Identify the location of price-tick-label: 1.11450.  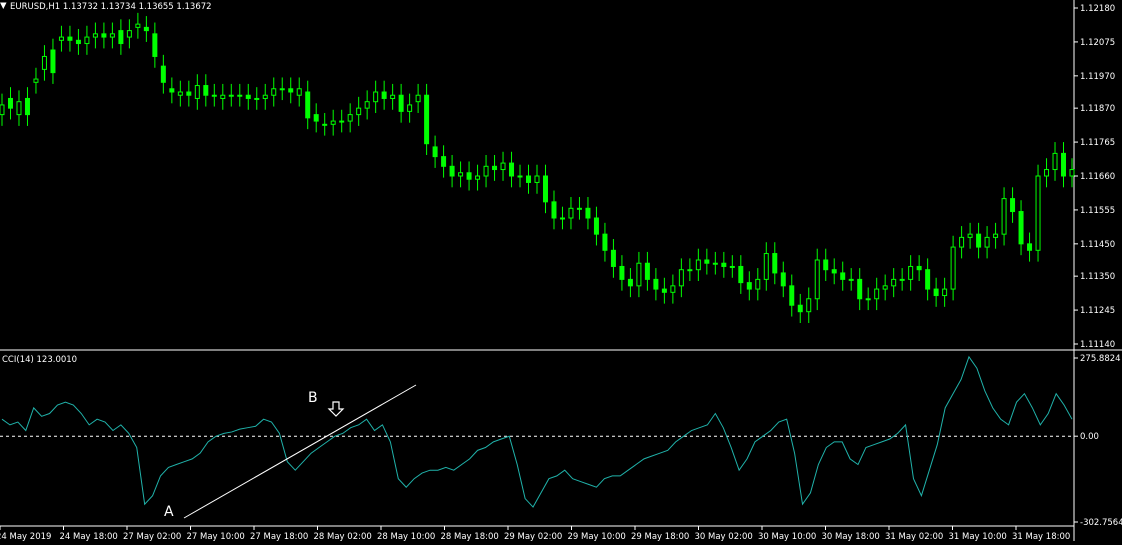
(1097, 245).